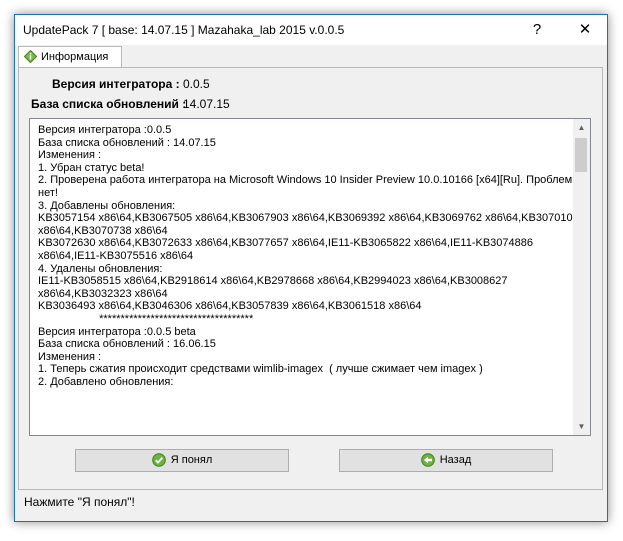  Describe the element at coordinates (206, 104) in the screenshot. I see `updates-base-value: 14.07.15` at that location.